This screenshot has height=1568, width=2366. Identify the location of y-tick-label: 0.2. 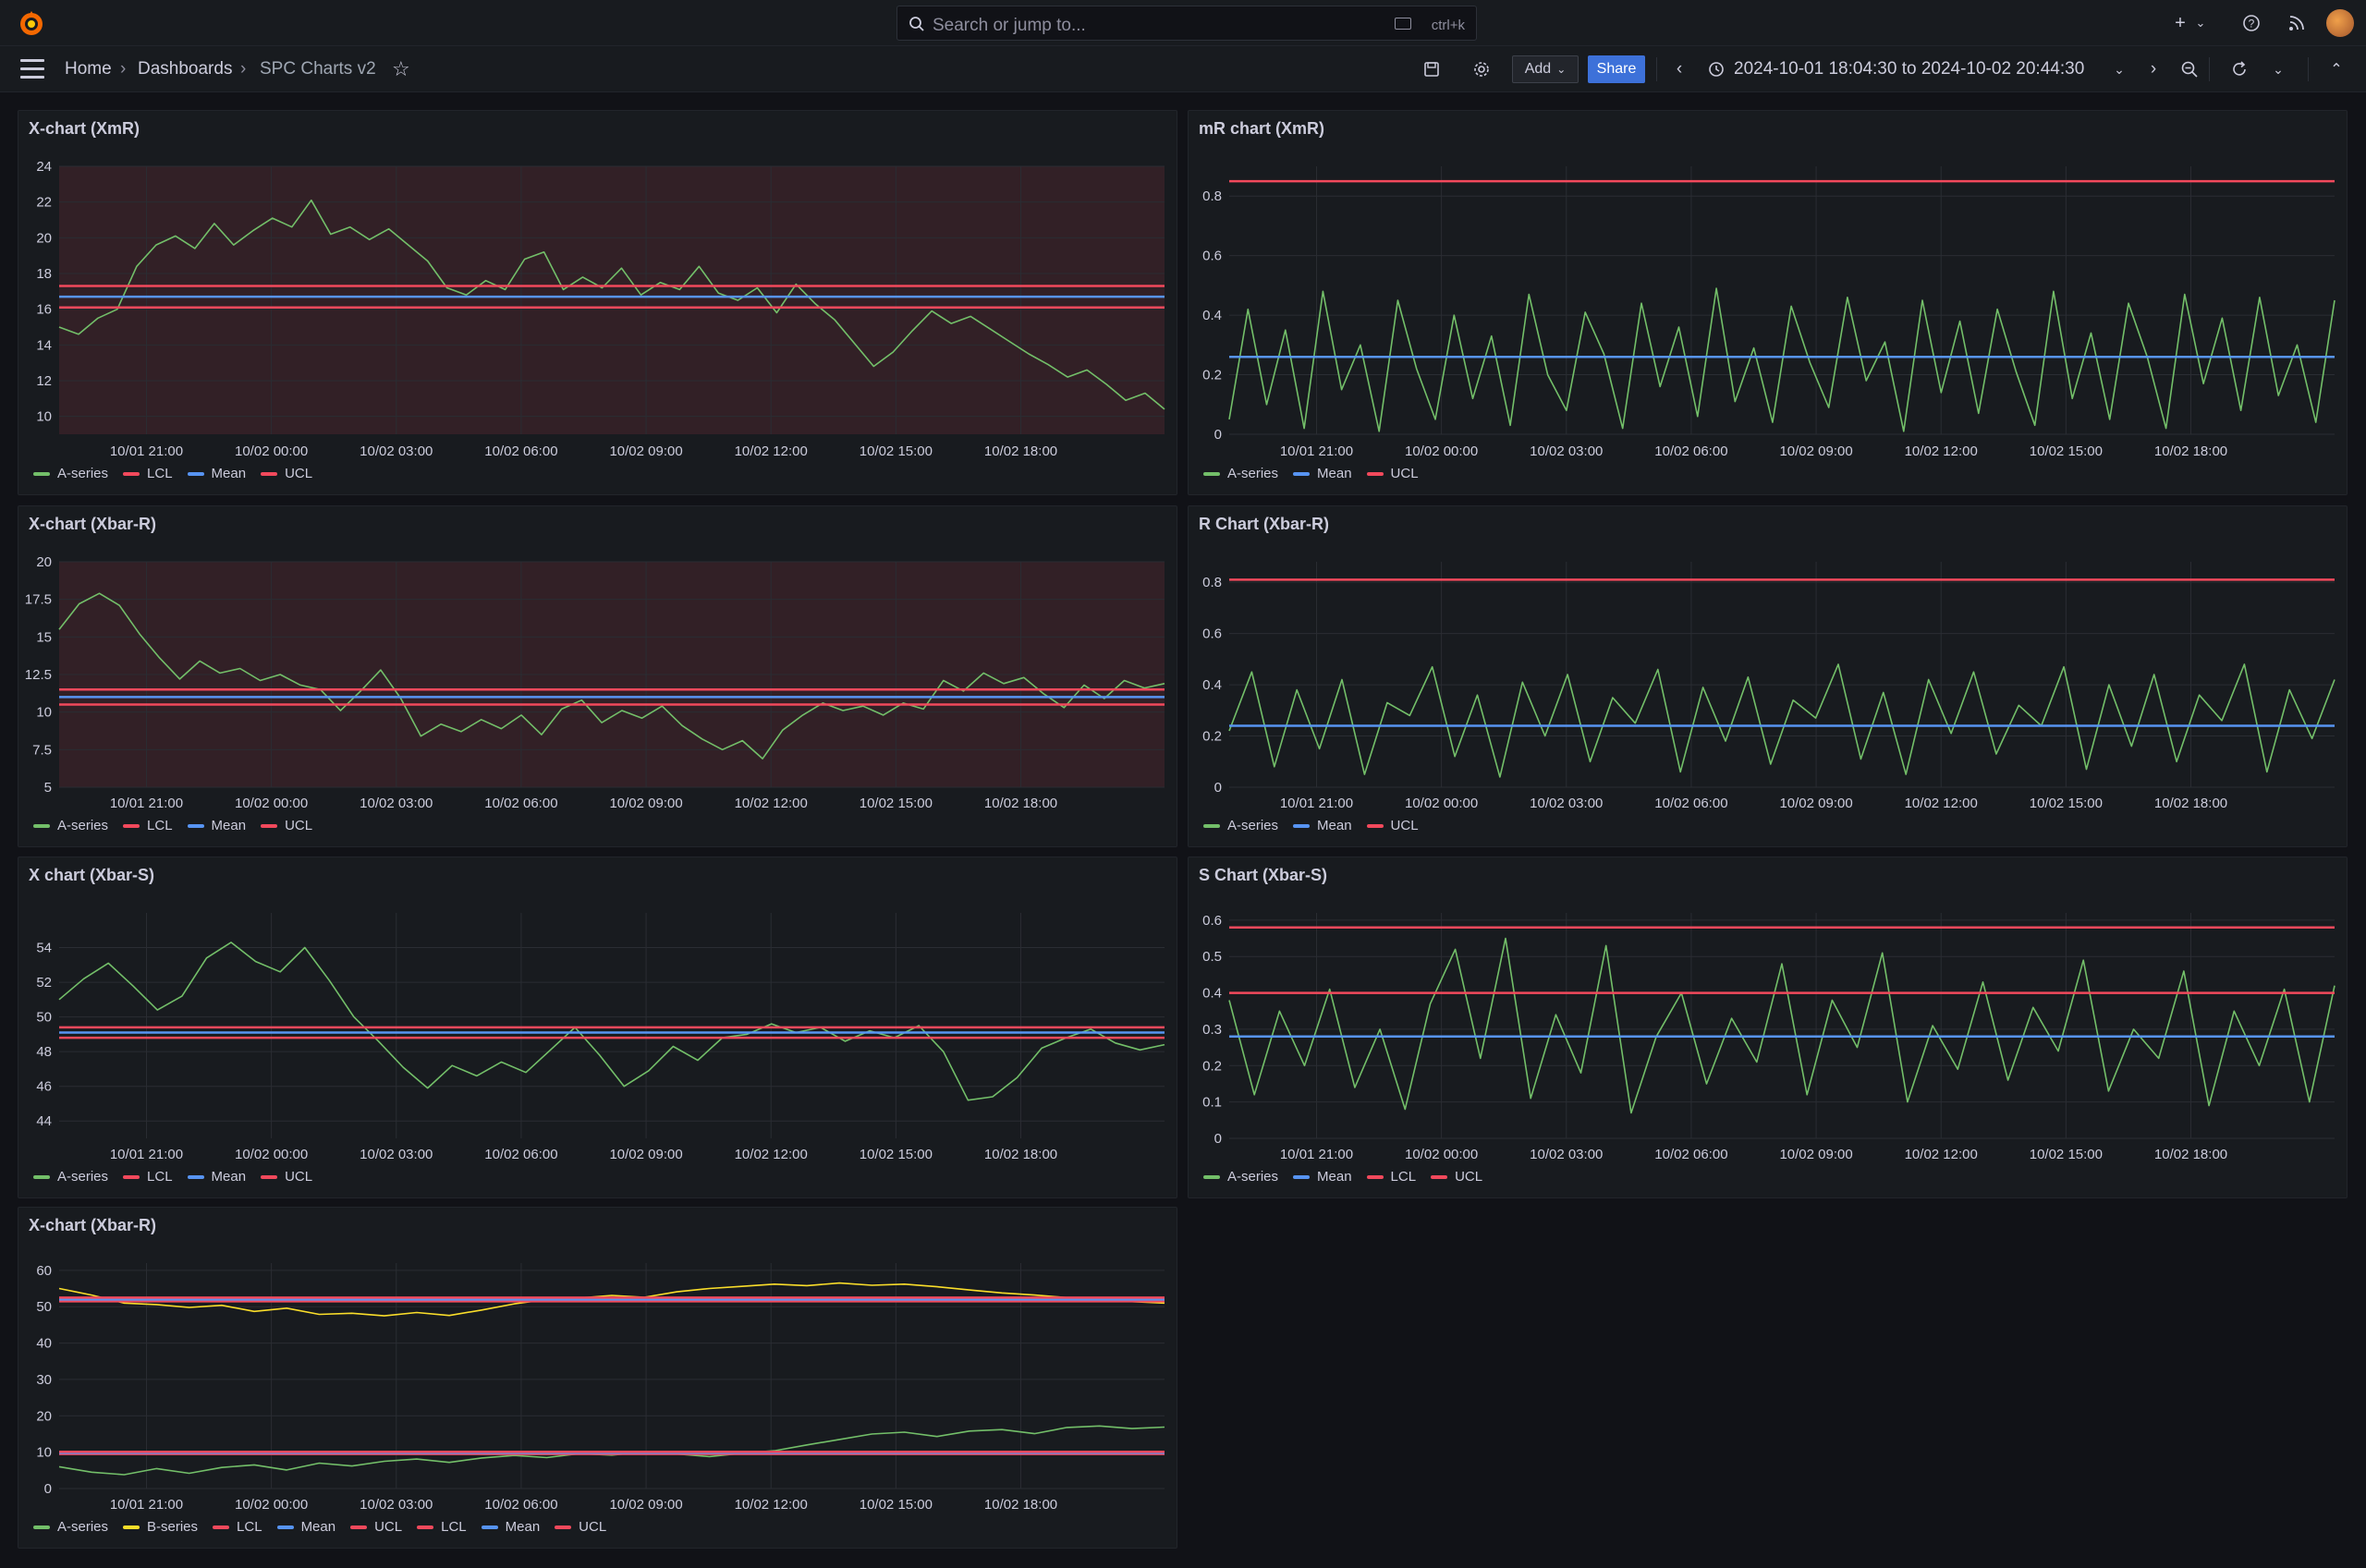
(1212, 1066).